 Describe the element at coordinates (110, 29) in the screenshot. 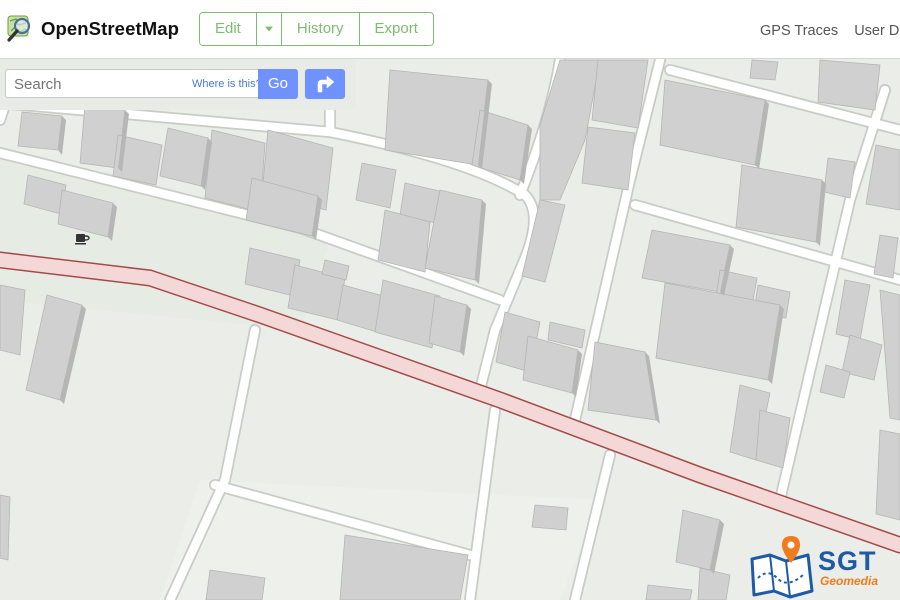

I see `brand-title: OpenStreetMap` at that location.